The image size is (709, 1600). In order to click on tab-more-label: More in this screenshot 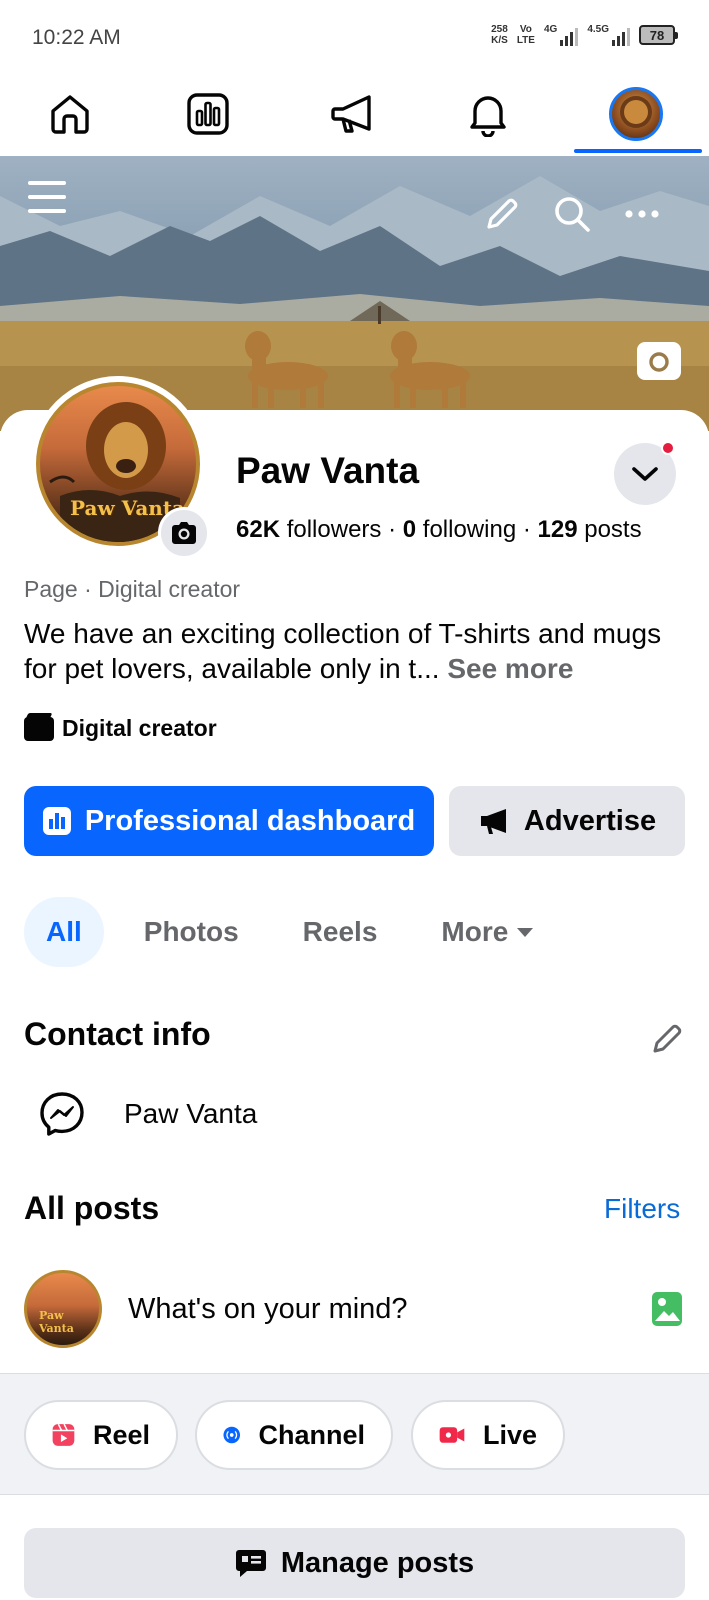, I will do `click(475, 931)`.